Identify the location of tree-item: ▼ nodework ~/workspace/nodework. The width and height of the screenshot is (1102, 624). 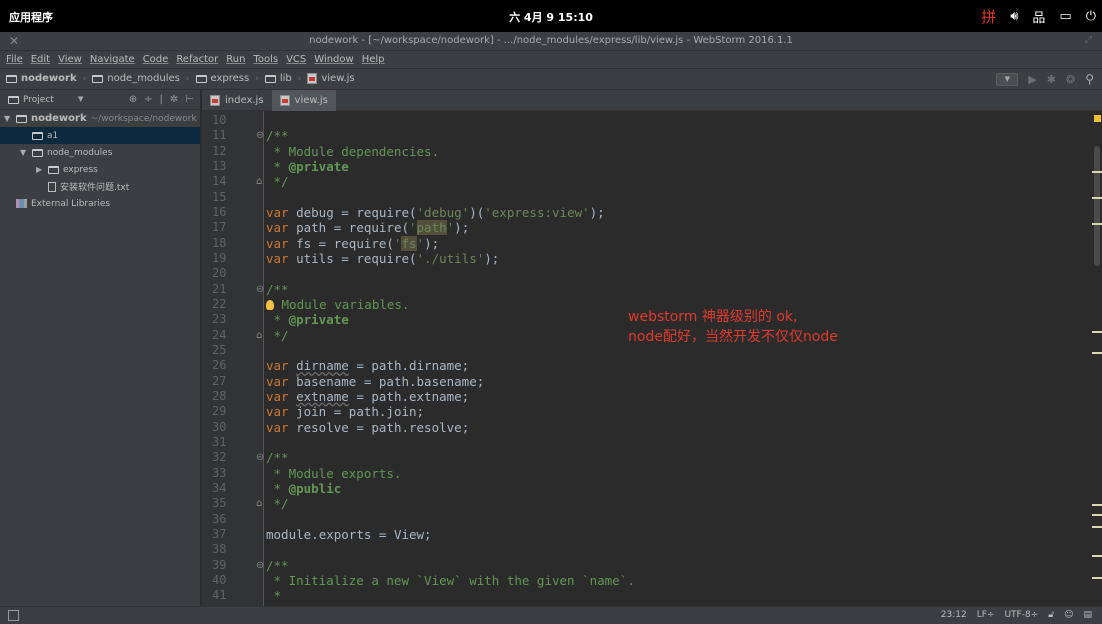
(100, 118).